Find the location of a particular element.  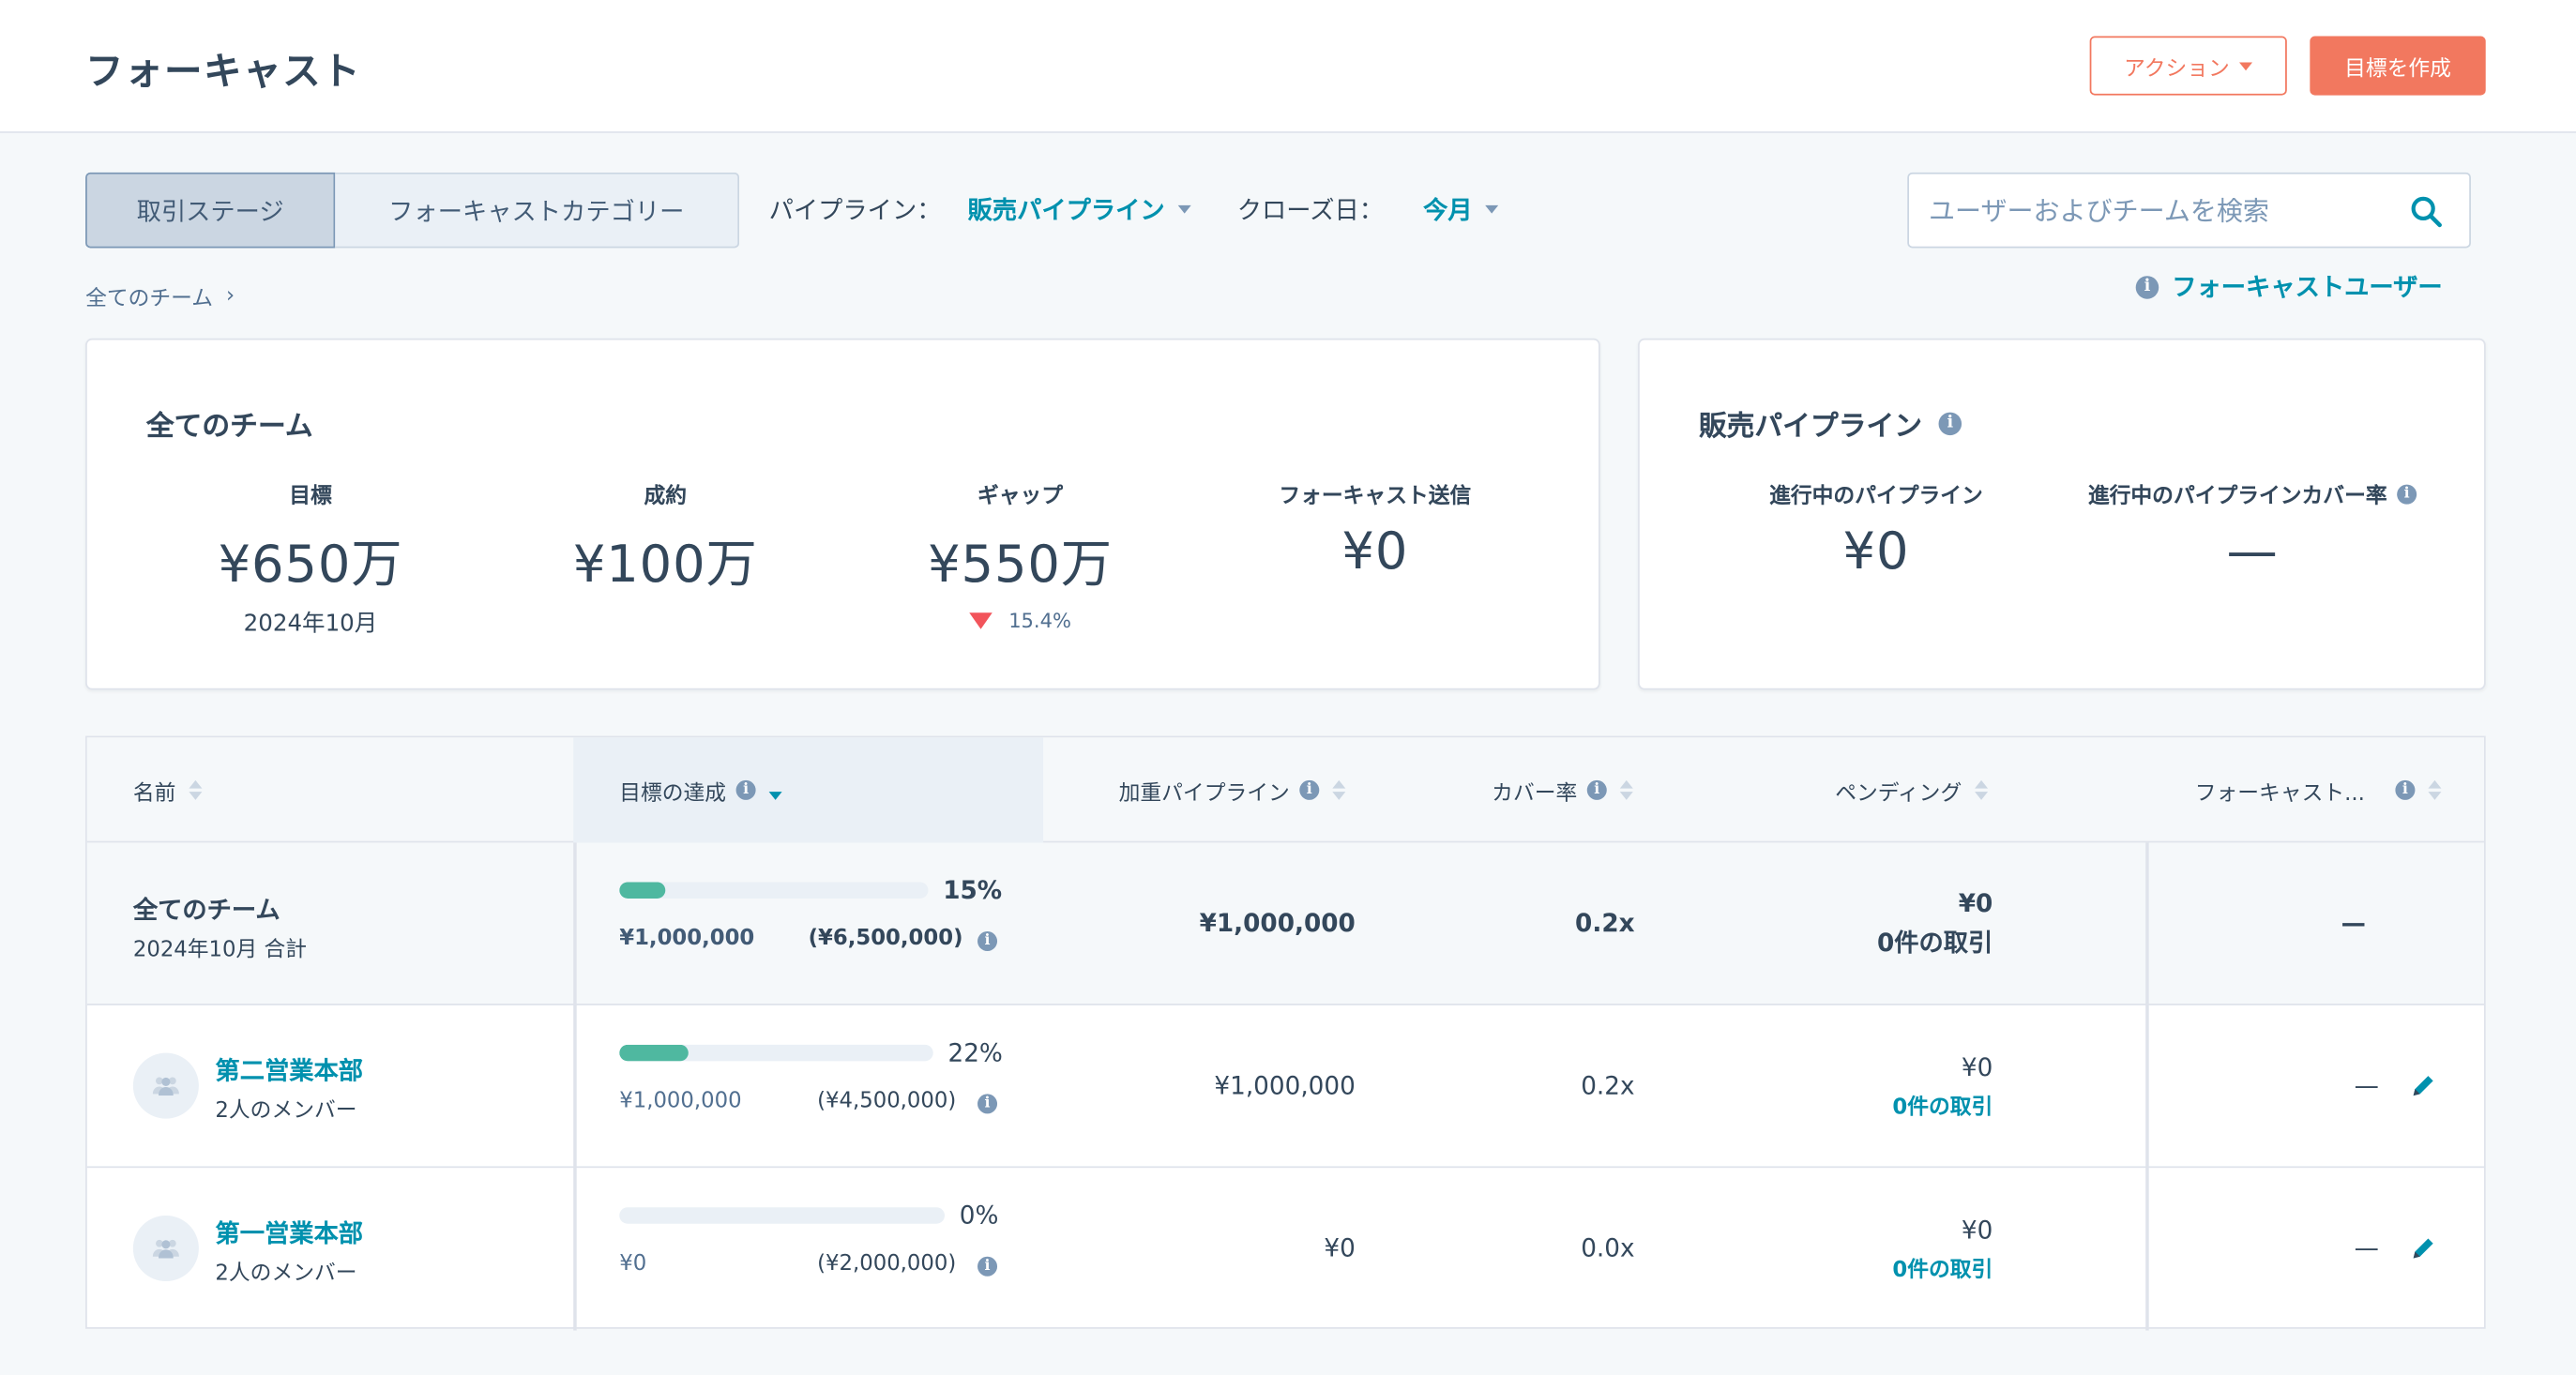

pipeline-filter-dropdown: 販売パイプライン is located at coordinates (1079, 209).